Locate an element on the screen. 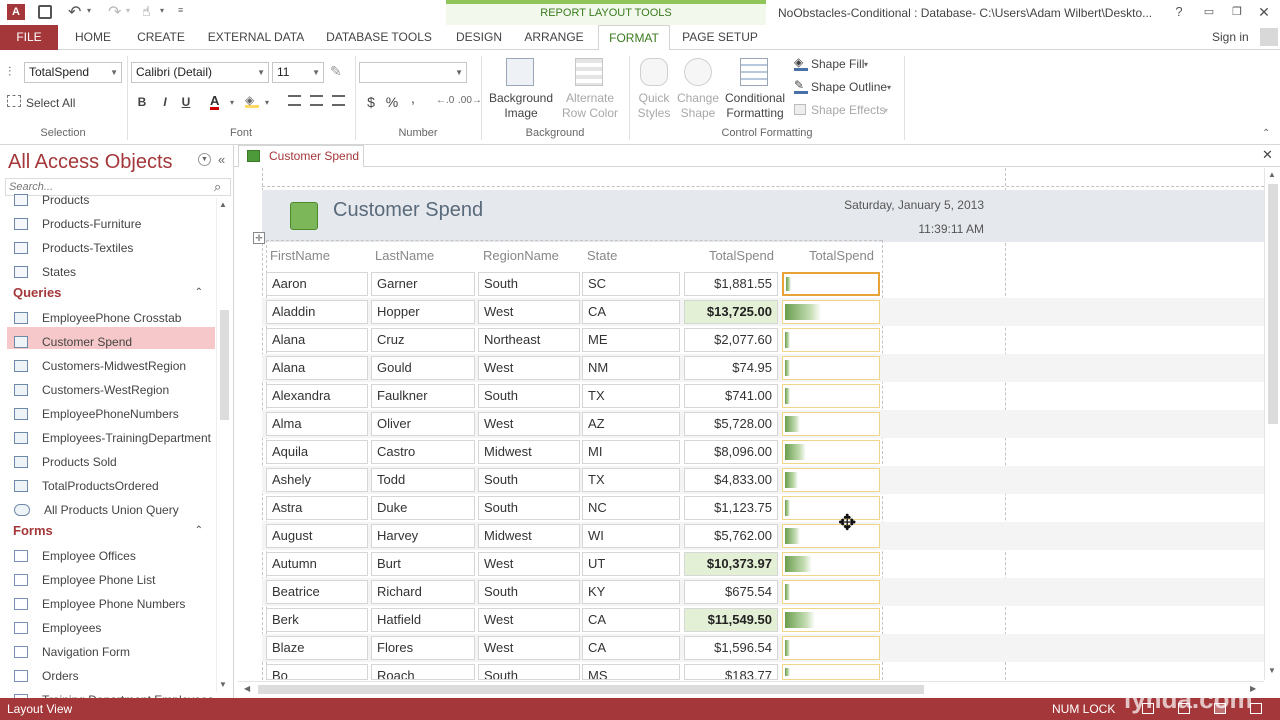 Image resolution: width=1280 pixels, height=720 pixels. nav-item-table: Products is located at coordinates (114, 200).